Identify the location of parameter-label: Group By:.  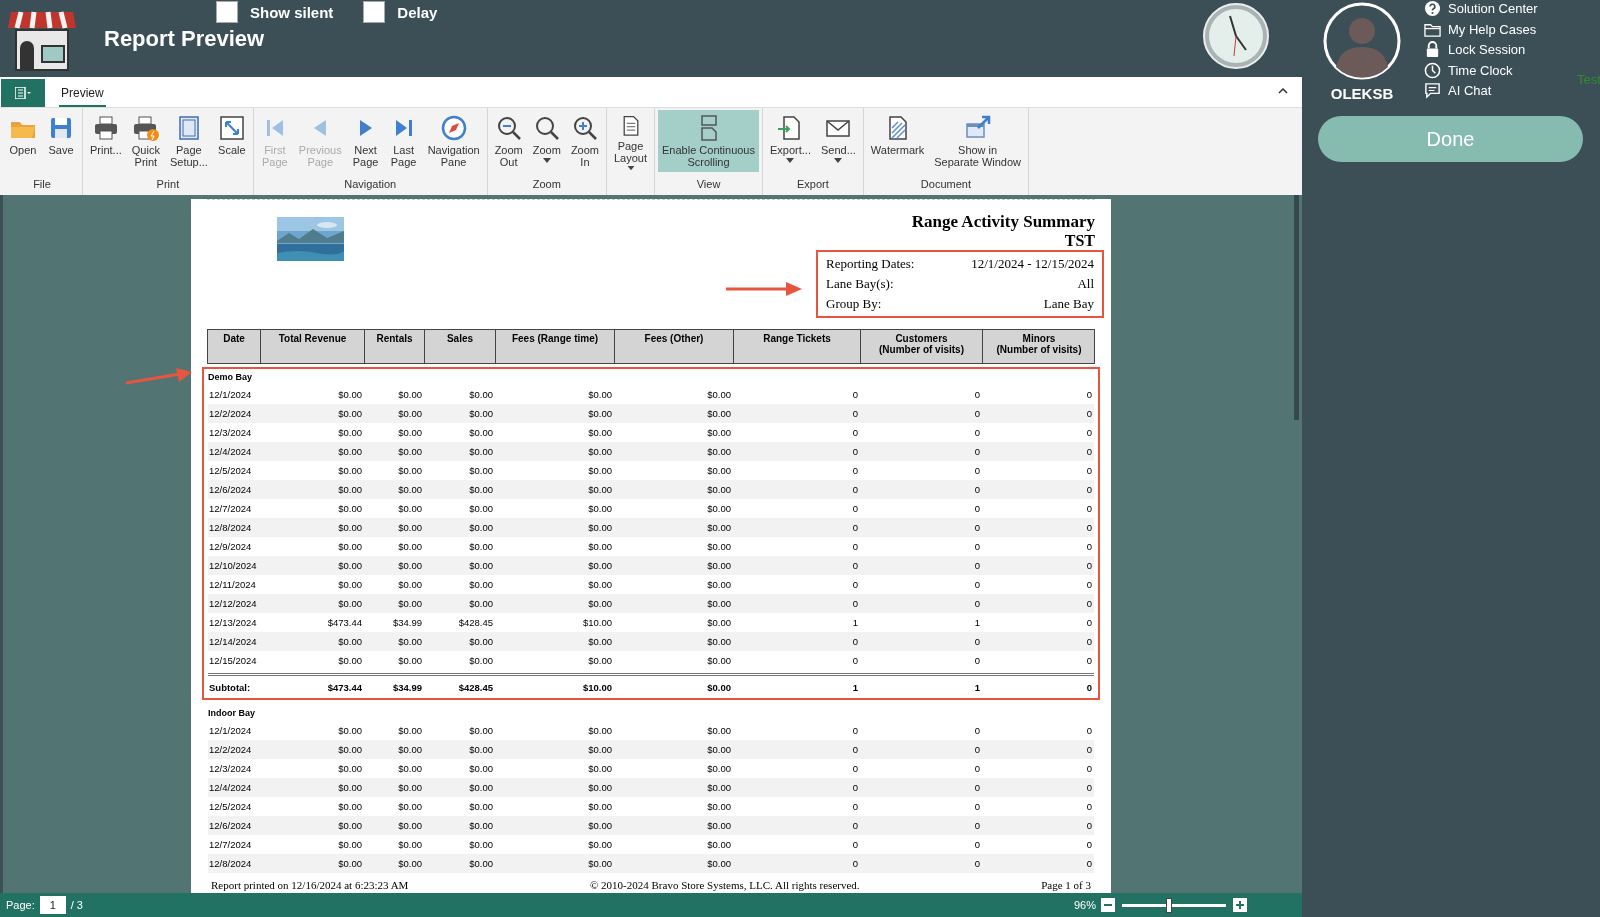
(854, 304).